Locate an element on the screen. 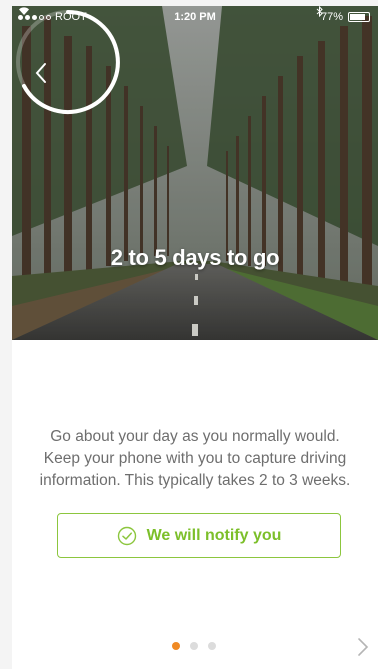  check-circle-icon is located at coordinates (126, 535).